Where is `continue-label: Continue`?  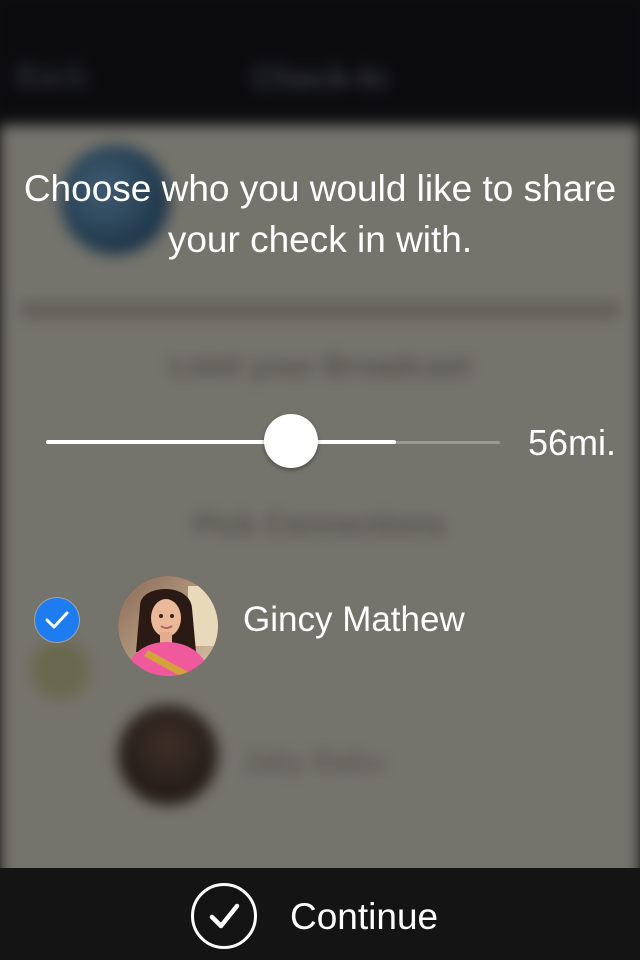 continue-label: Continue is located at coordinates (364, 916).